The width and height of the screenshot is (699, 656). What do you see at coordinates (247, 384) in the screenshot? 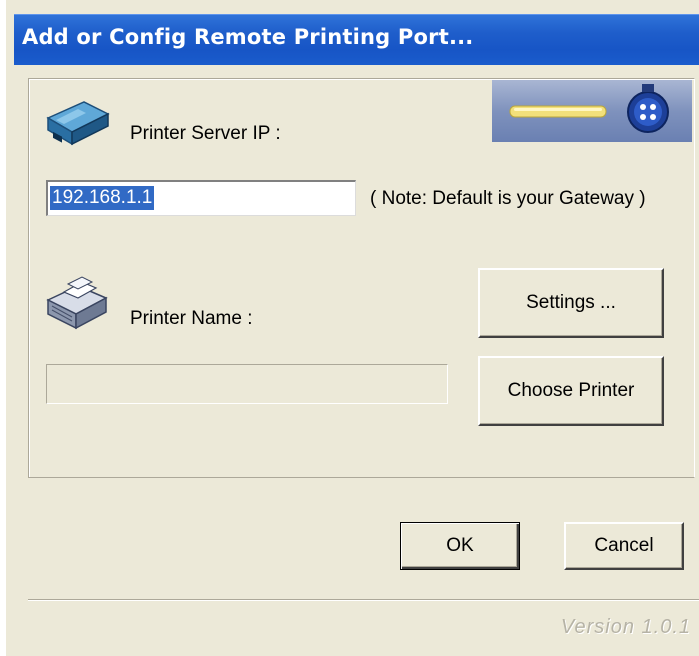
I see `printer-name-field` at bounding box center [247, 384].